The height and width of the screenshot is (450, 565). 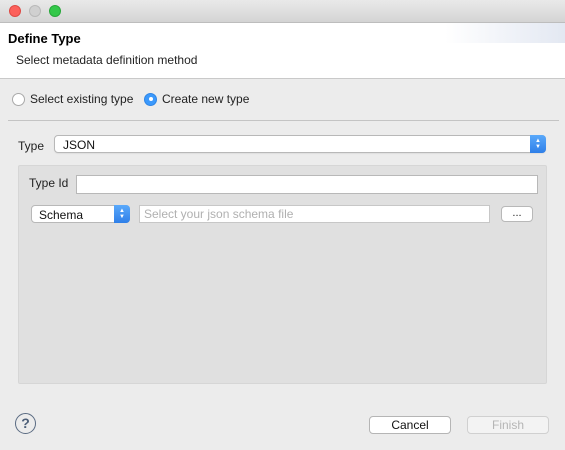 What do you see at coordinates (82, 99) in the screenshot?
I see `radio-label-select-existing: Select existing type` at bounding box center [82, 99].